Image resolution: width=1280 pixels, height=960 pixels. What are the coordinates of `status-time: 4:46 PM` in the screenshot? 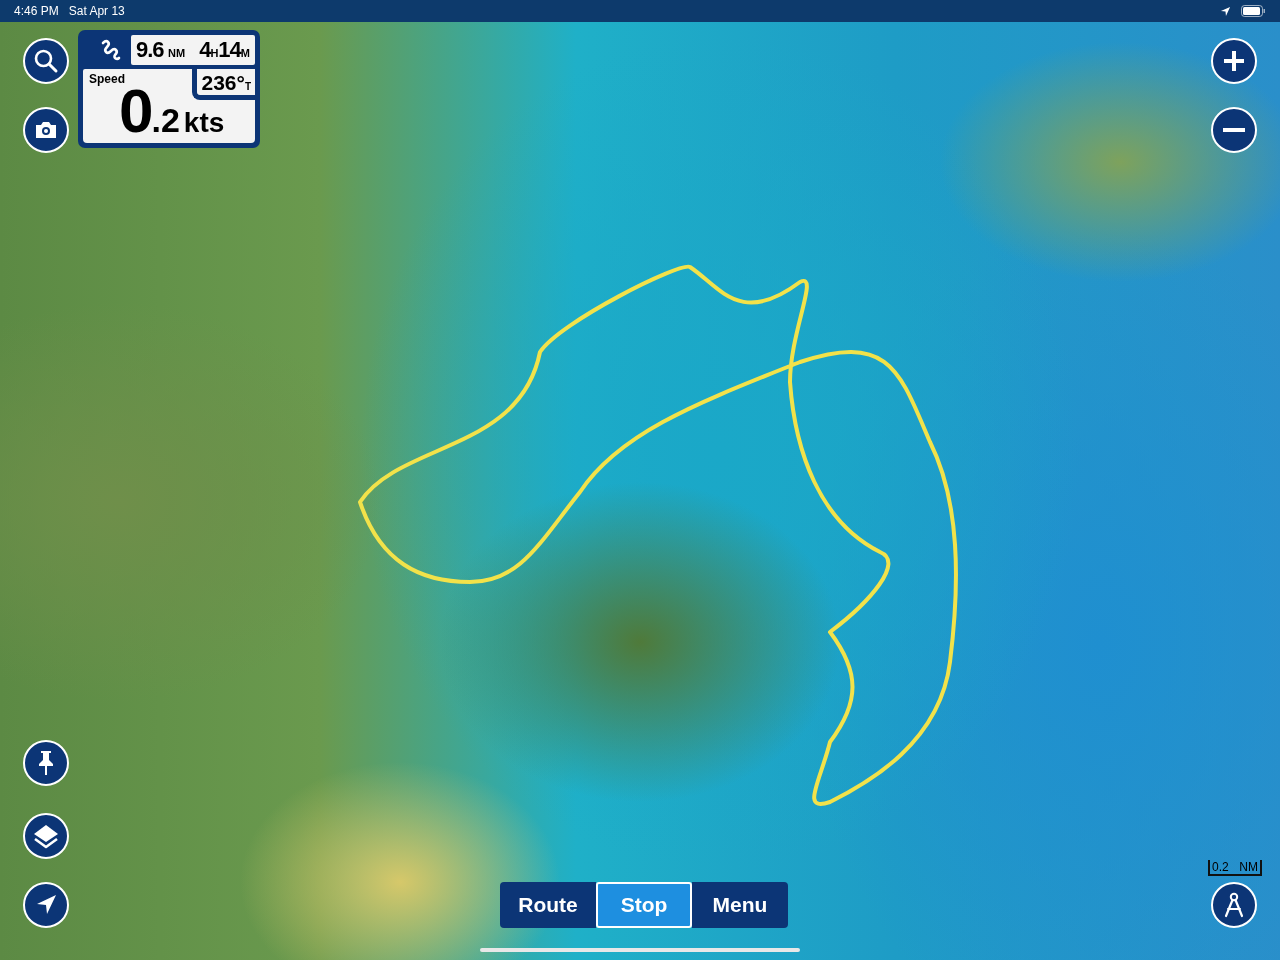 It's located at (36, 11).